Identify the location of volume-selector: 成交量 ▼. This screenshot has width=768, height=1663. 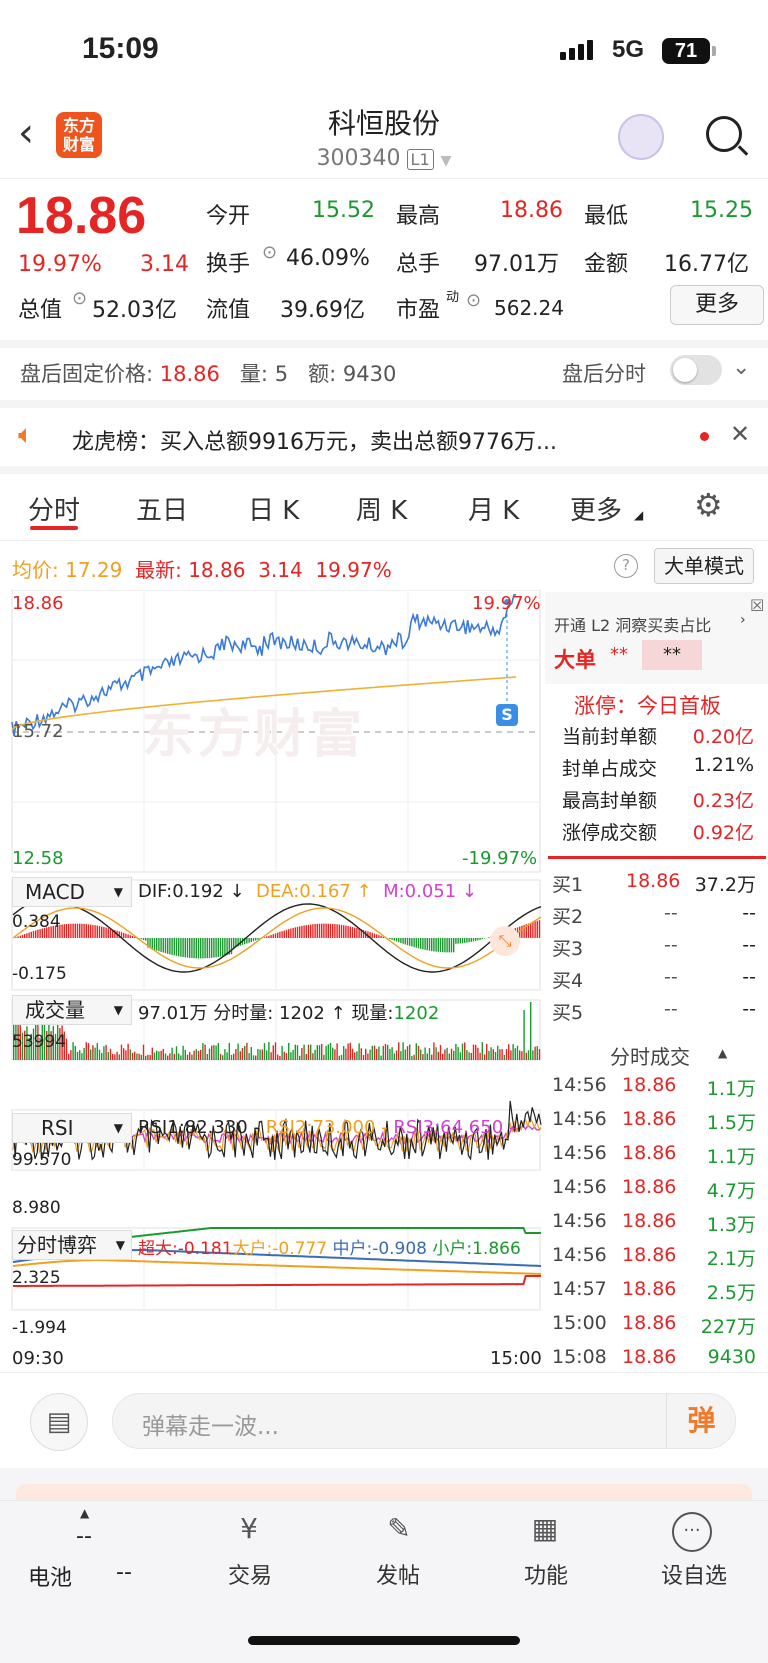
(72, 1010).